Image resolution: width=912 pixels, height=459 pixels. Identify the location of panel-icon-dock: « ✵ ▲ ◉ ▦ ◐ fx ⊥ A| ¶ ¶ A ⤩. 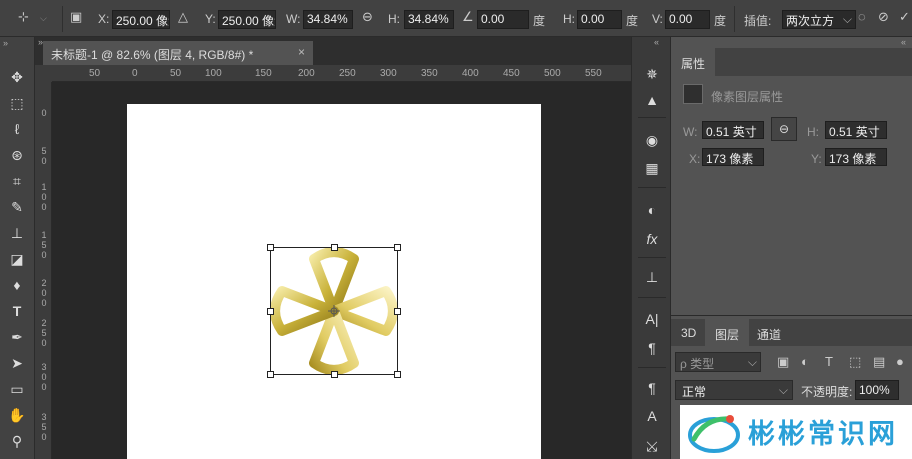
(651, 248).